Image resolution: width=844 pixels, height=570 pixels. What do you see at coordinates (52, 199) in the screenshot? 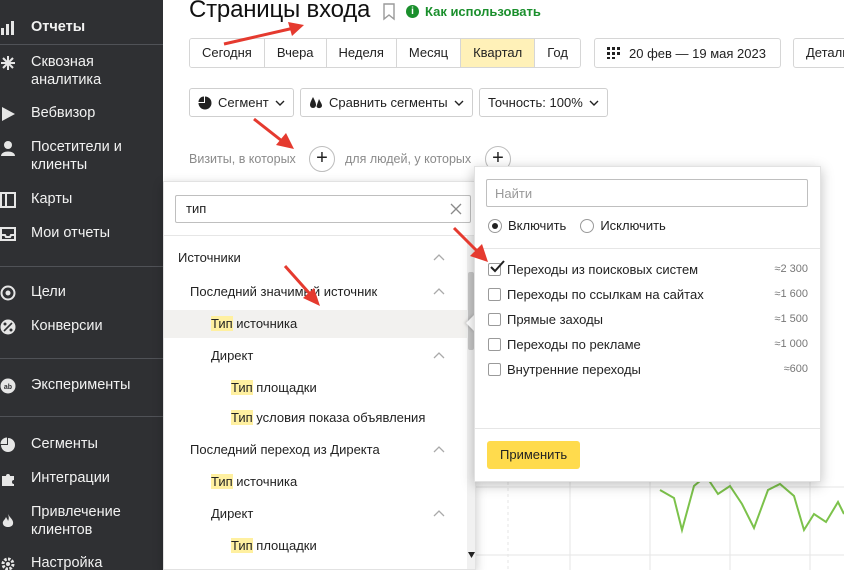
I see `sidebar-item-label: Карты` at bounding box center [52, 199].